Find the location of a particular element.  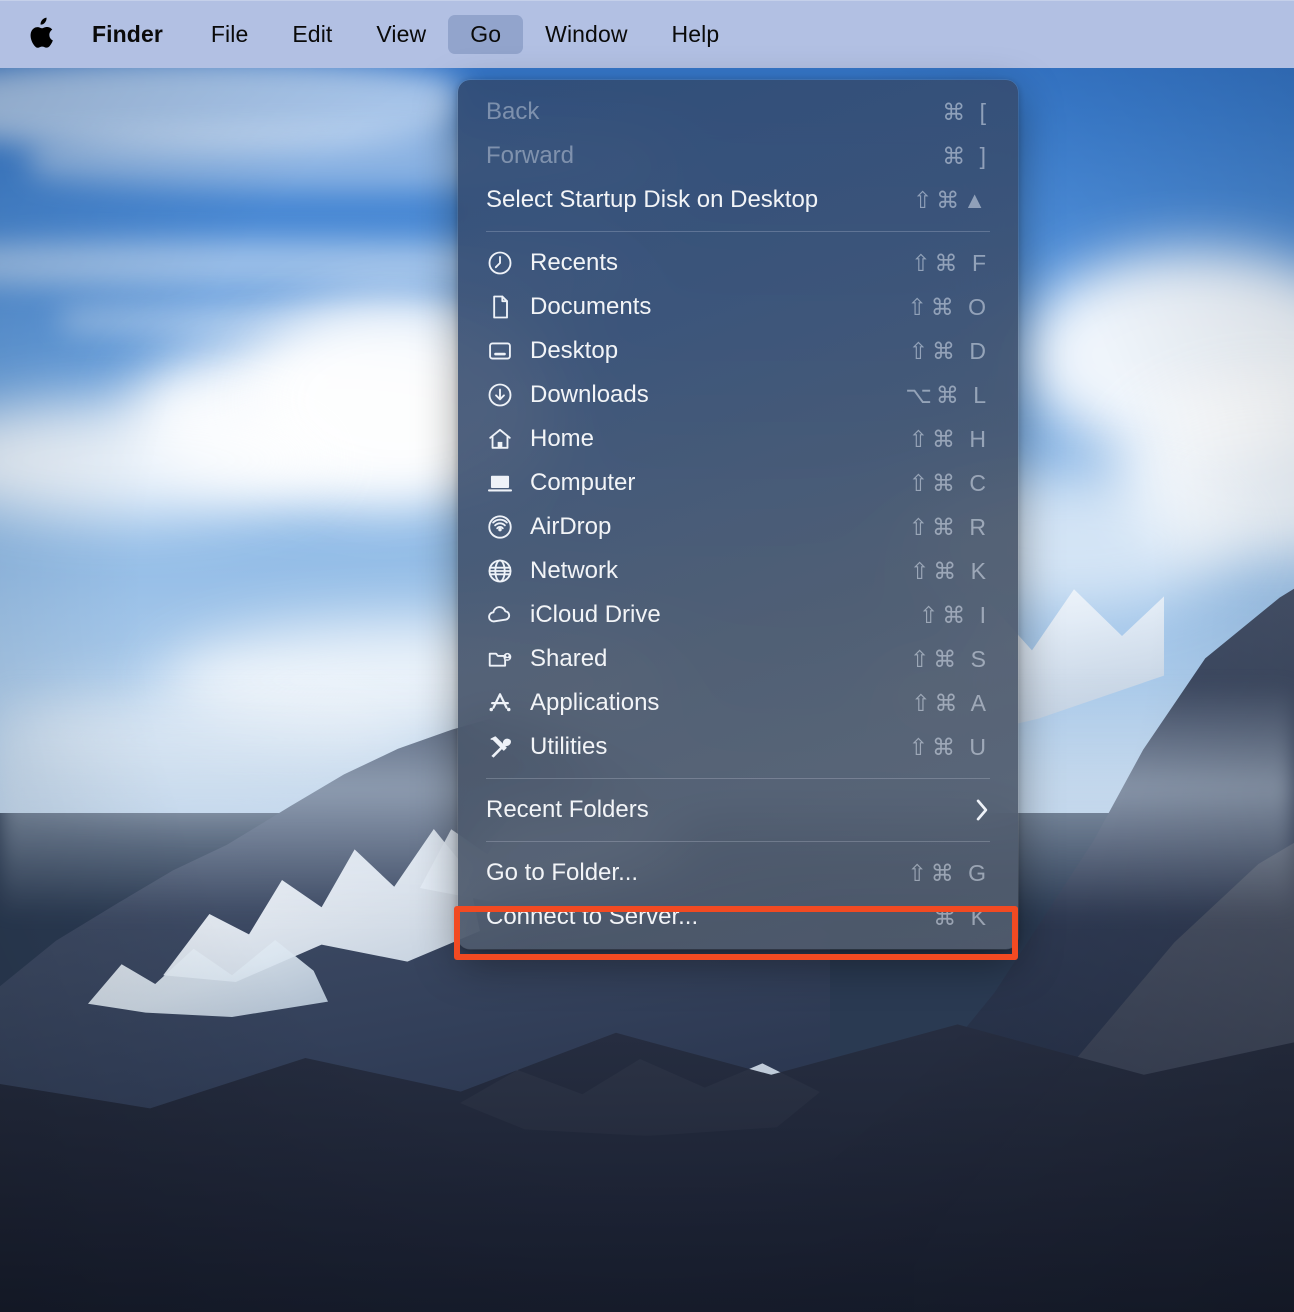

utilities-icon is located at coordinates (508, 747).